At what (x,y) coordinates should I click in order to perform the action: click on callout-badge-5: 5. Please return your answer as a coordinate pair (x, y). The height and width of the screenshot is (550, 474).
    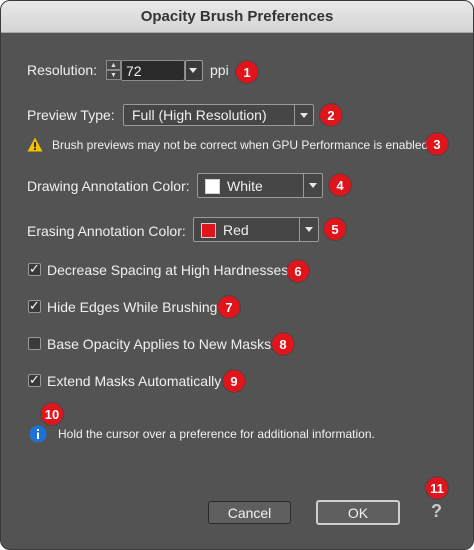
    Looking at the image, I should click on (335, 229).